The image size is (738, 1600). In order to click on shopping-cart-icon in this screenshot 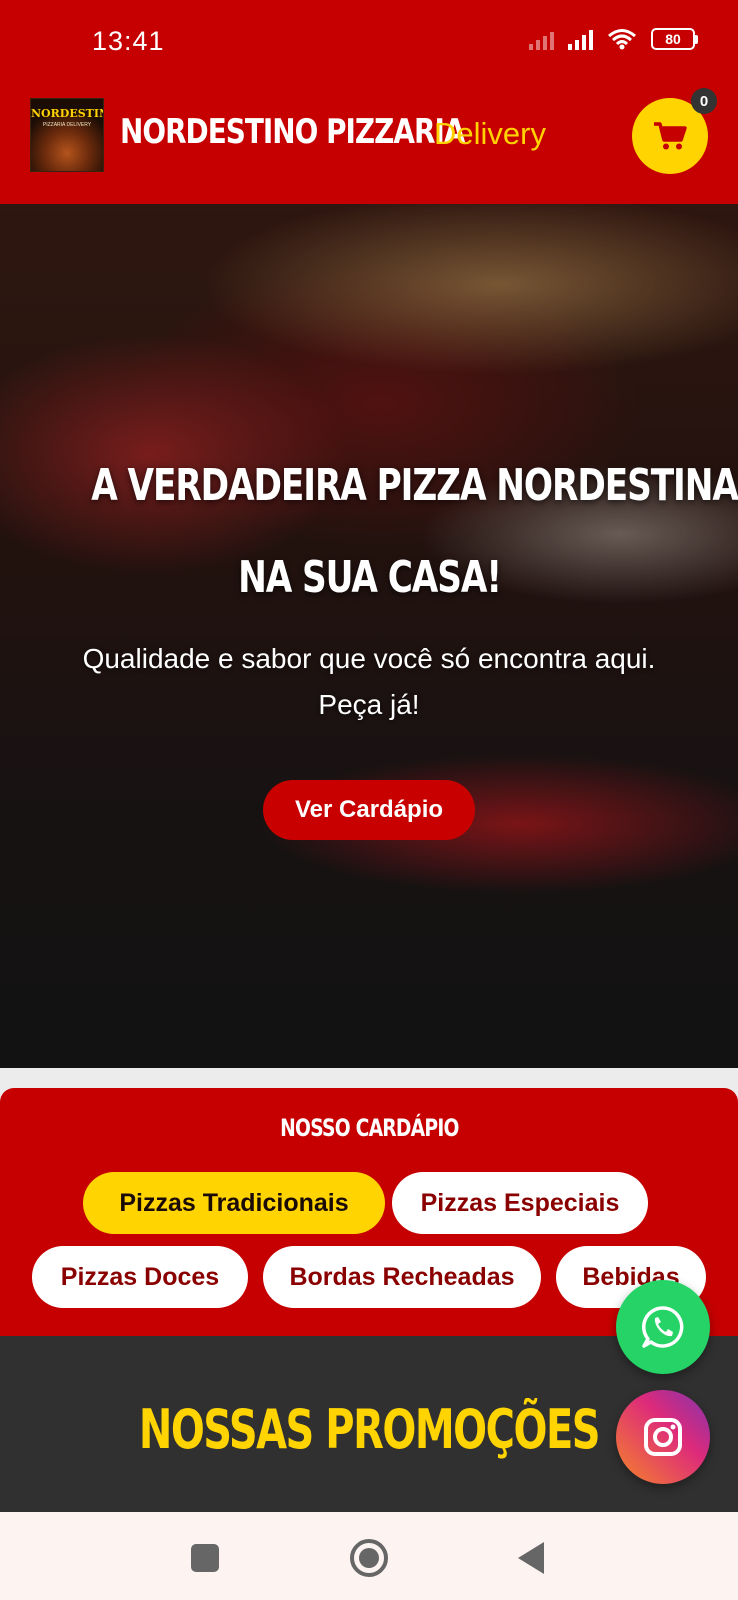, I will do `click(670, 136)`.